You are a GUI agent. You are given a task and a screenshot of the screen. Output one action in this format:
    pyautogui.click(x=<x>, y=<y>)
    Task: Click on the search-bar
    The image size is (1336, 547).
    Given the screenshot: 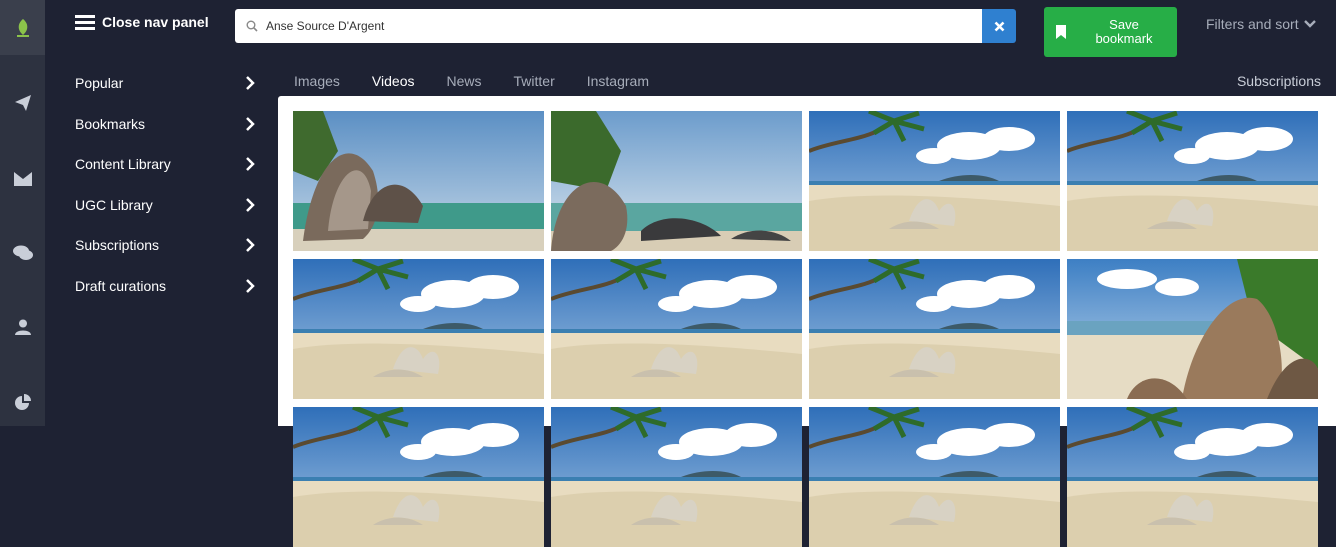 What is the action you would take?
    pyautogui.click(x=608, y=26)
    